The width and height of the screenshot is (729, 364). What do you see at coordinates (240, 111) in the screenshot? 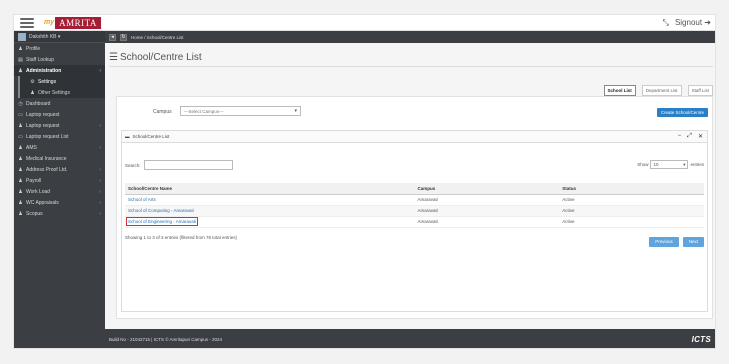
I see `campus-select: ---Select Campus--- ▾` at bounding box center [240, 111].